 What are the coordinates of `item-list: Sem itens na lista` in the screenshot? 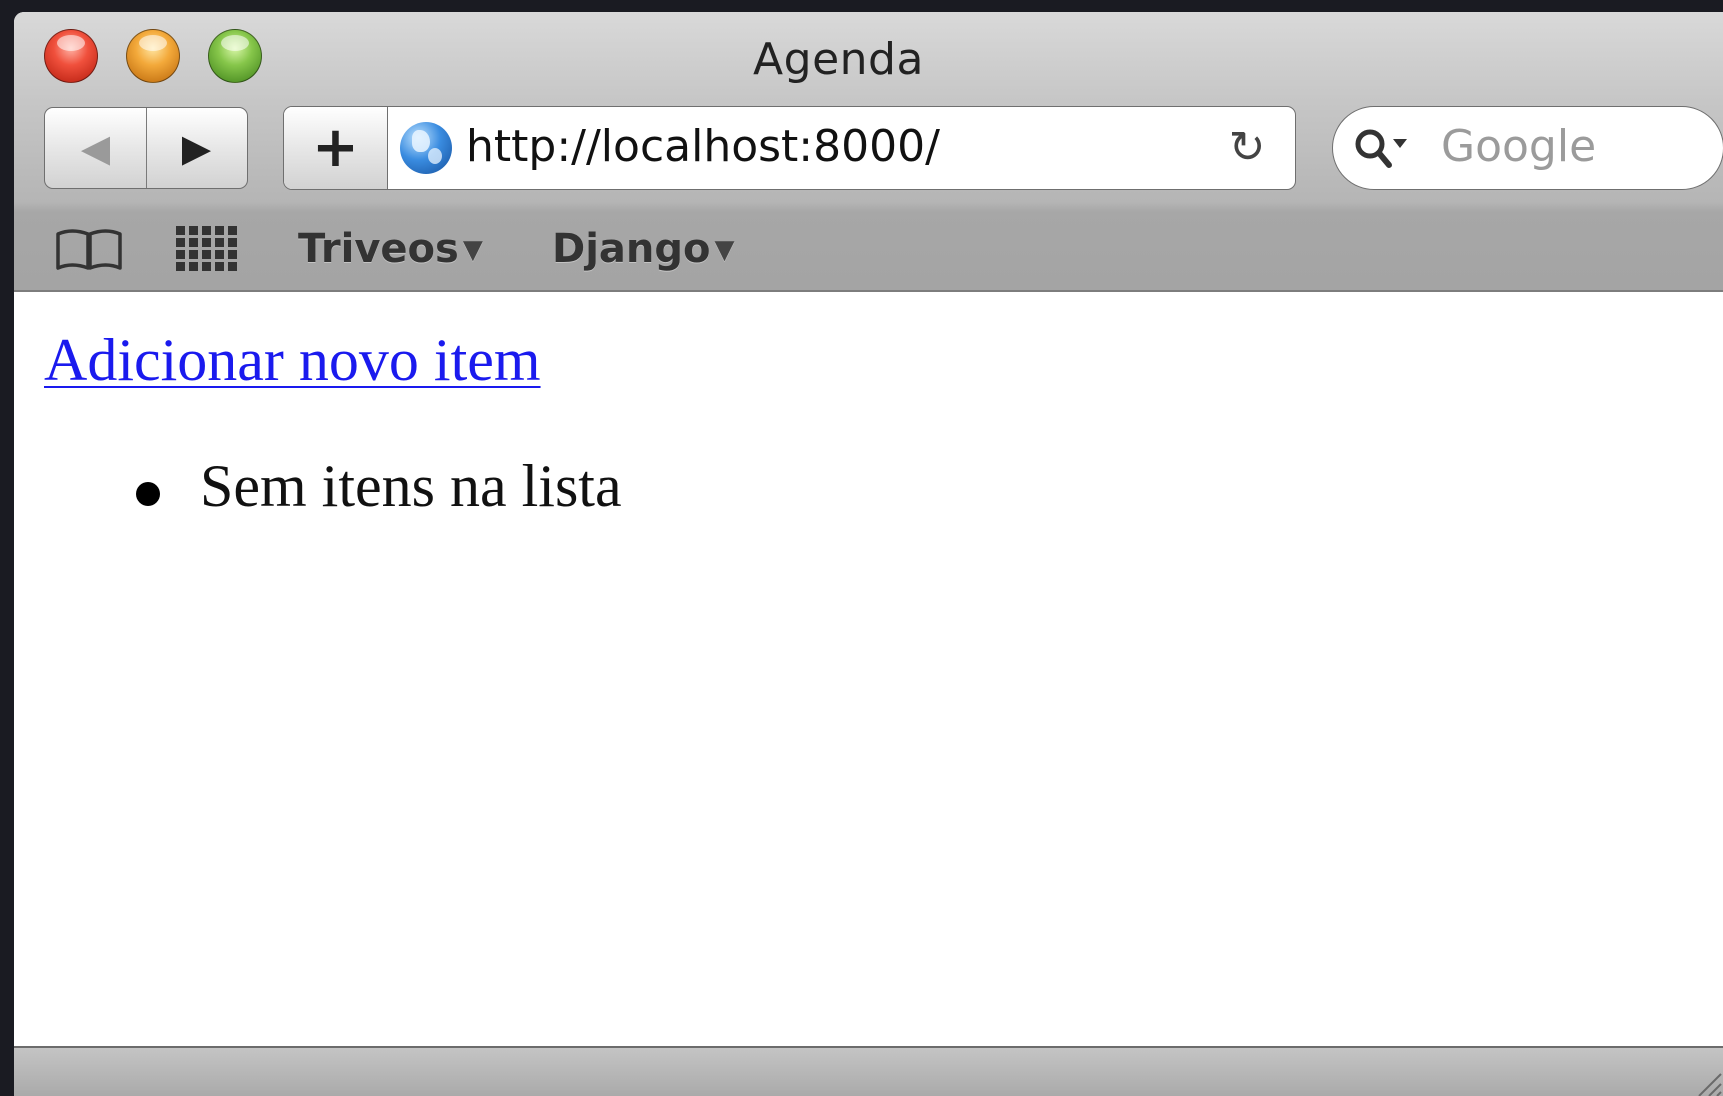 It's located at (318, 486).